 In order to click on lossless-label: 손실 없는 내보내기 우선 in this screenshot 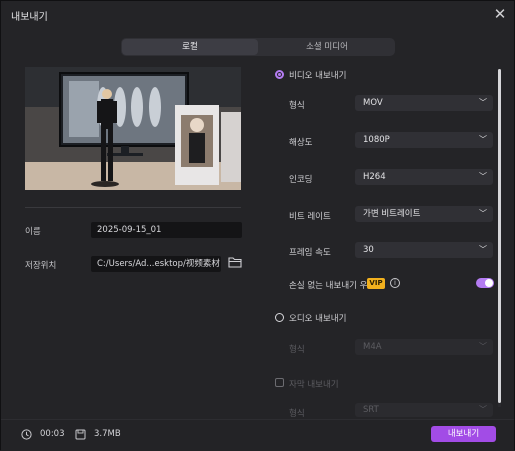, I will do `click(332, 286)`.